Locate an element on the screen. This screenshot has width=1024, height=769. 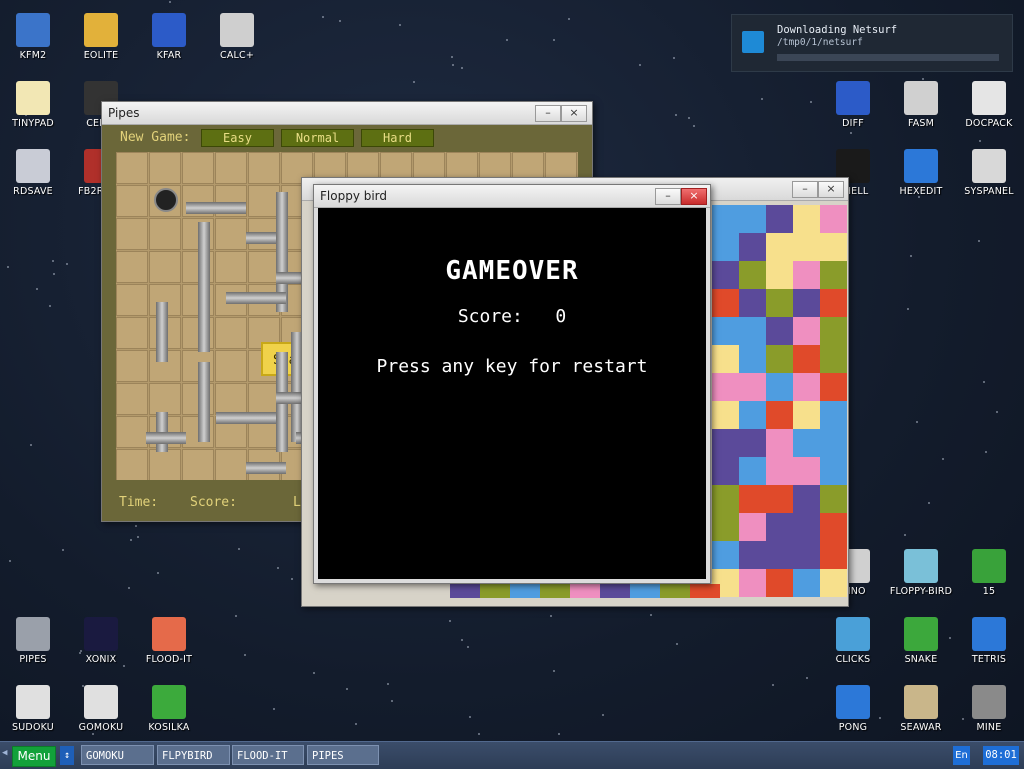
desktop-icon-snake: SNAKE is located at coordinates (921, 641).